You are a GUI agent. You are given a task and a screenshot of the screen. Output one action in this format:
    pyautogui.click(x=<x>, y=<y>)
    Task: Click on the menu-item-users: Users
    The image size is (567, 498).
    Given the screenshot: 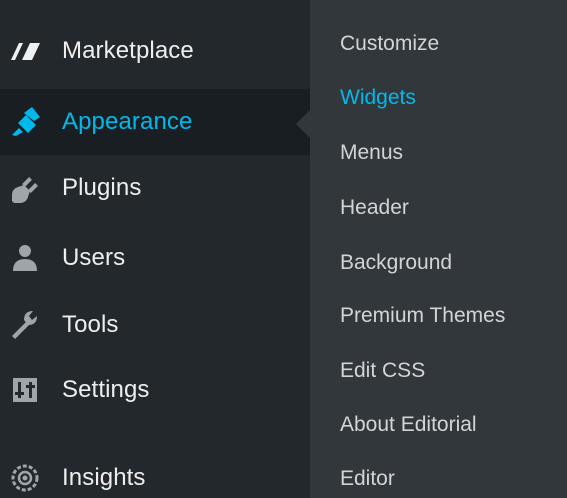 What is the action you would take?
    pyautogui.click(x=155, y=258)
    